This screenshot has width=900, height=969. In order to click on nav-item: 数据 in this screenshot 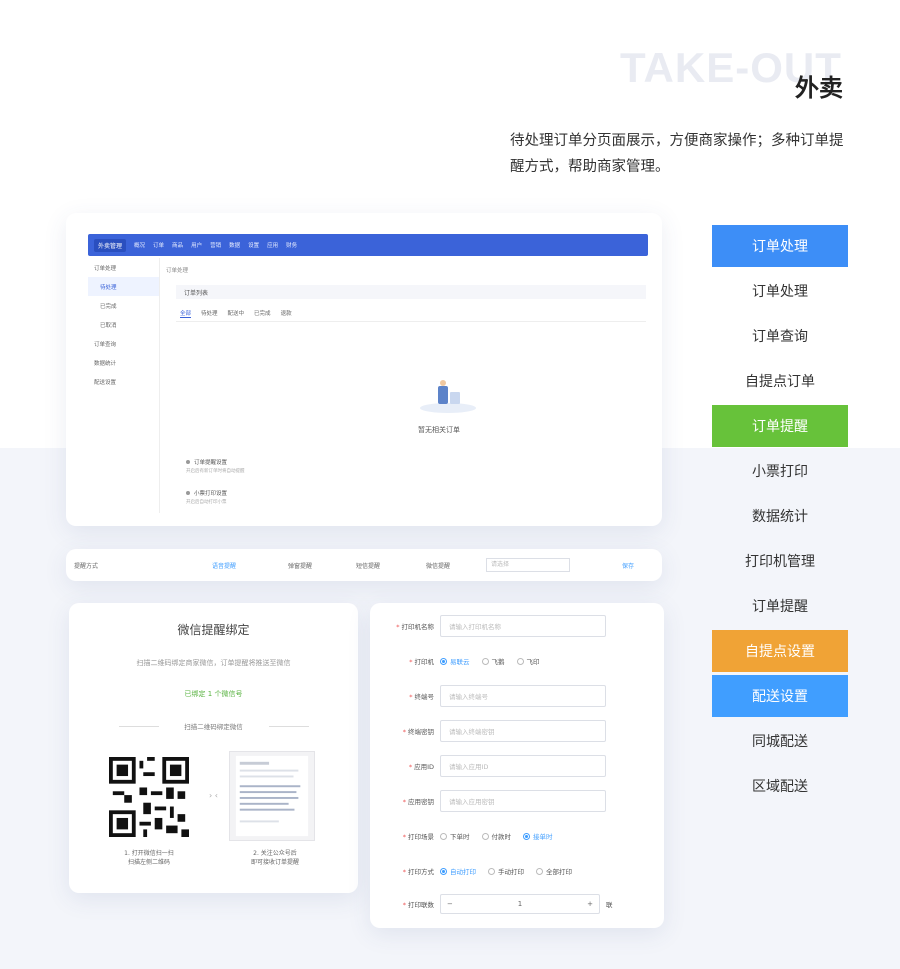, I will do `click(234, 245)`.